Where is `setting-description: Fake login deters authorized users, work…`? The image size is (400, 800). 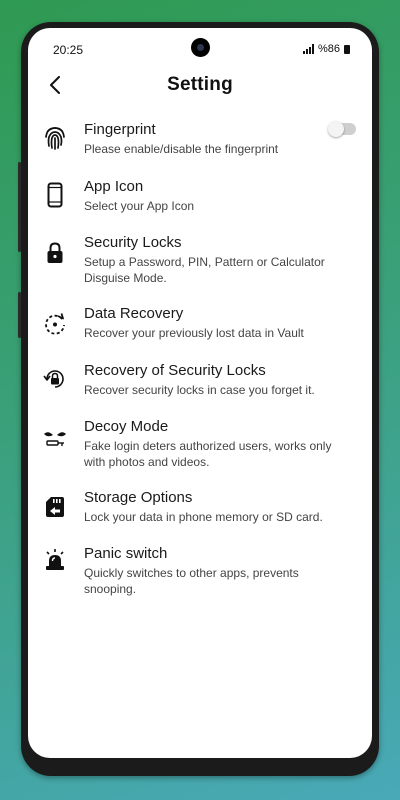
setting-description: Fake login deters authorized users, work… is located at coordinates (208, 454).